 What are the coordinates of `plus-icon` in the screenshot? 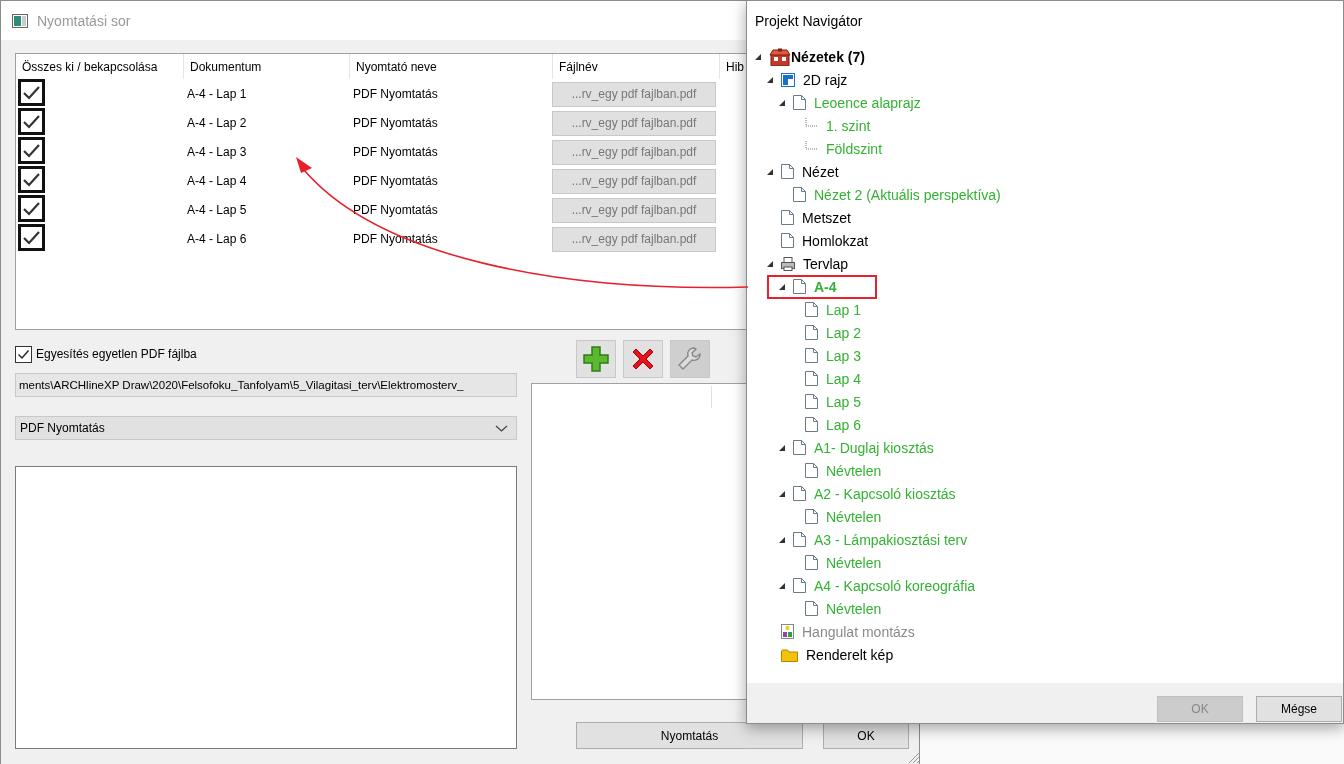 It's located at (596, 359).